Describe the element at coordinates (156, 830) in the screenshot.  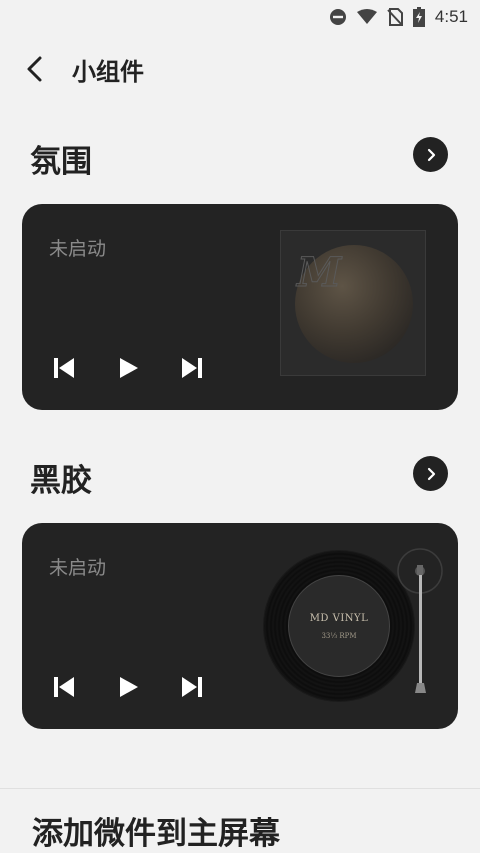
I see `add-widget-to-home-button: 添加微件到主屏幕` at that location.